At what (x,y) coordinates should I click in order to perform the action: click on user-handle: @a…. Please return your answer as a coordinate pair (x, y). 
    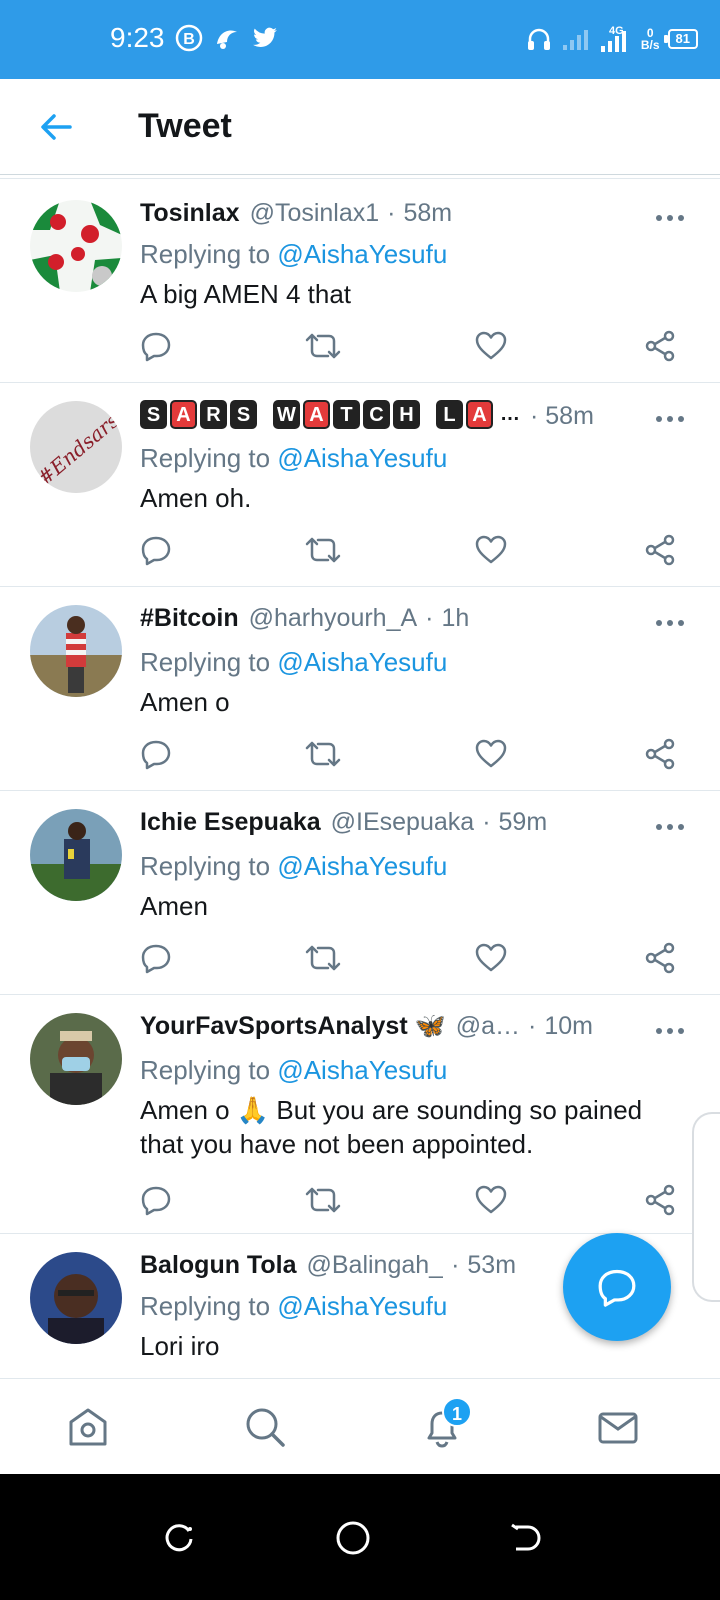
    Looking at the image, I should click on (488, 1026).